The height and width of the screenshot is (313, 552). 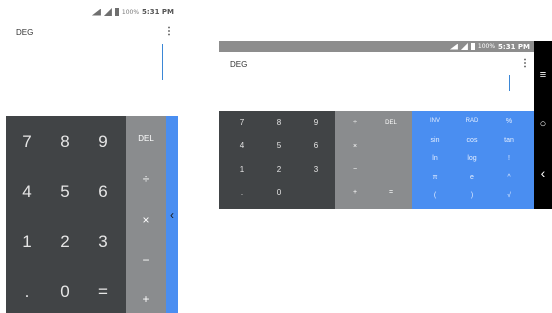 I want to click on key-pi: π, so click(x=435, y=177).